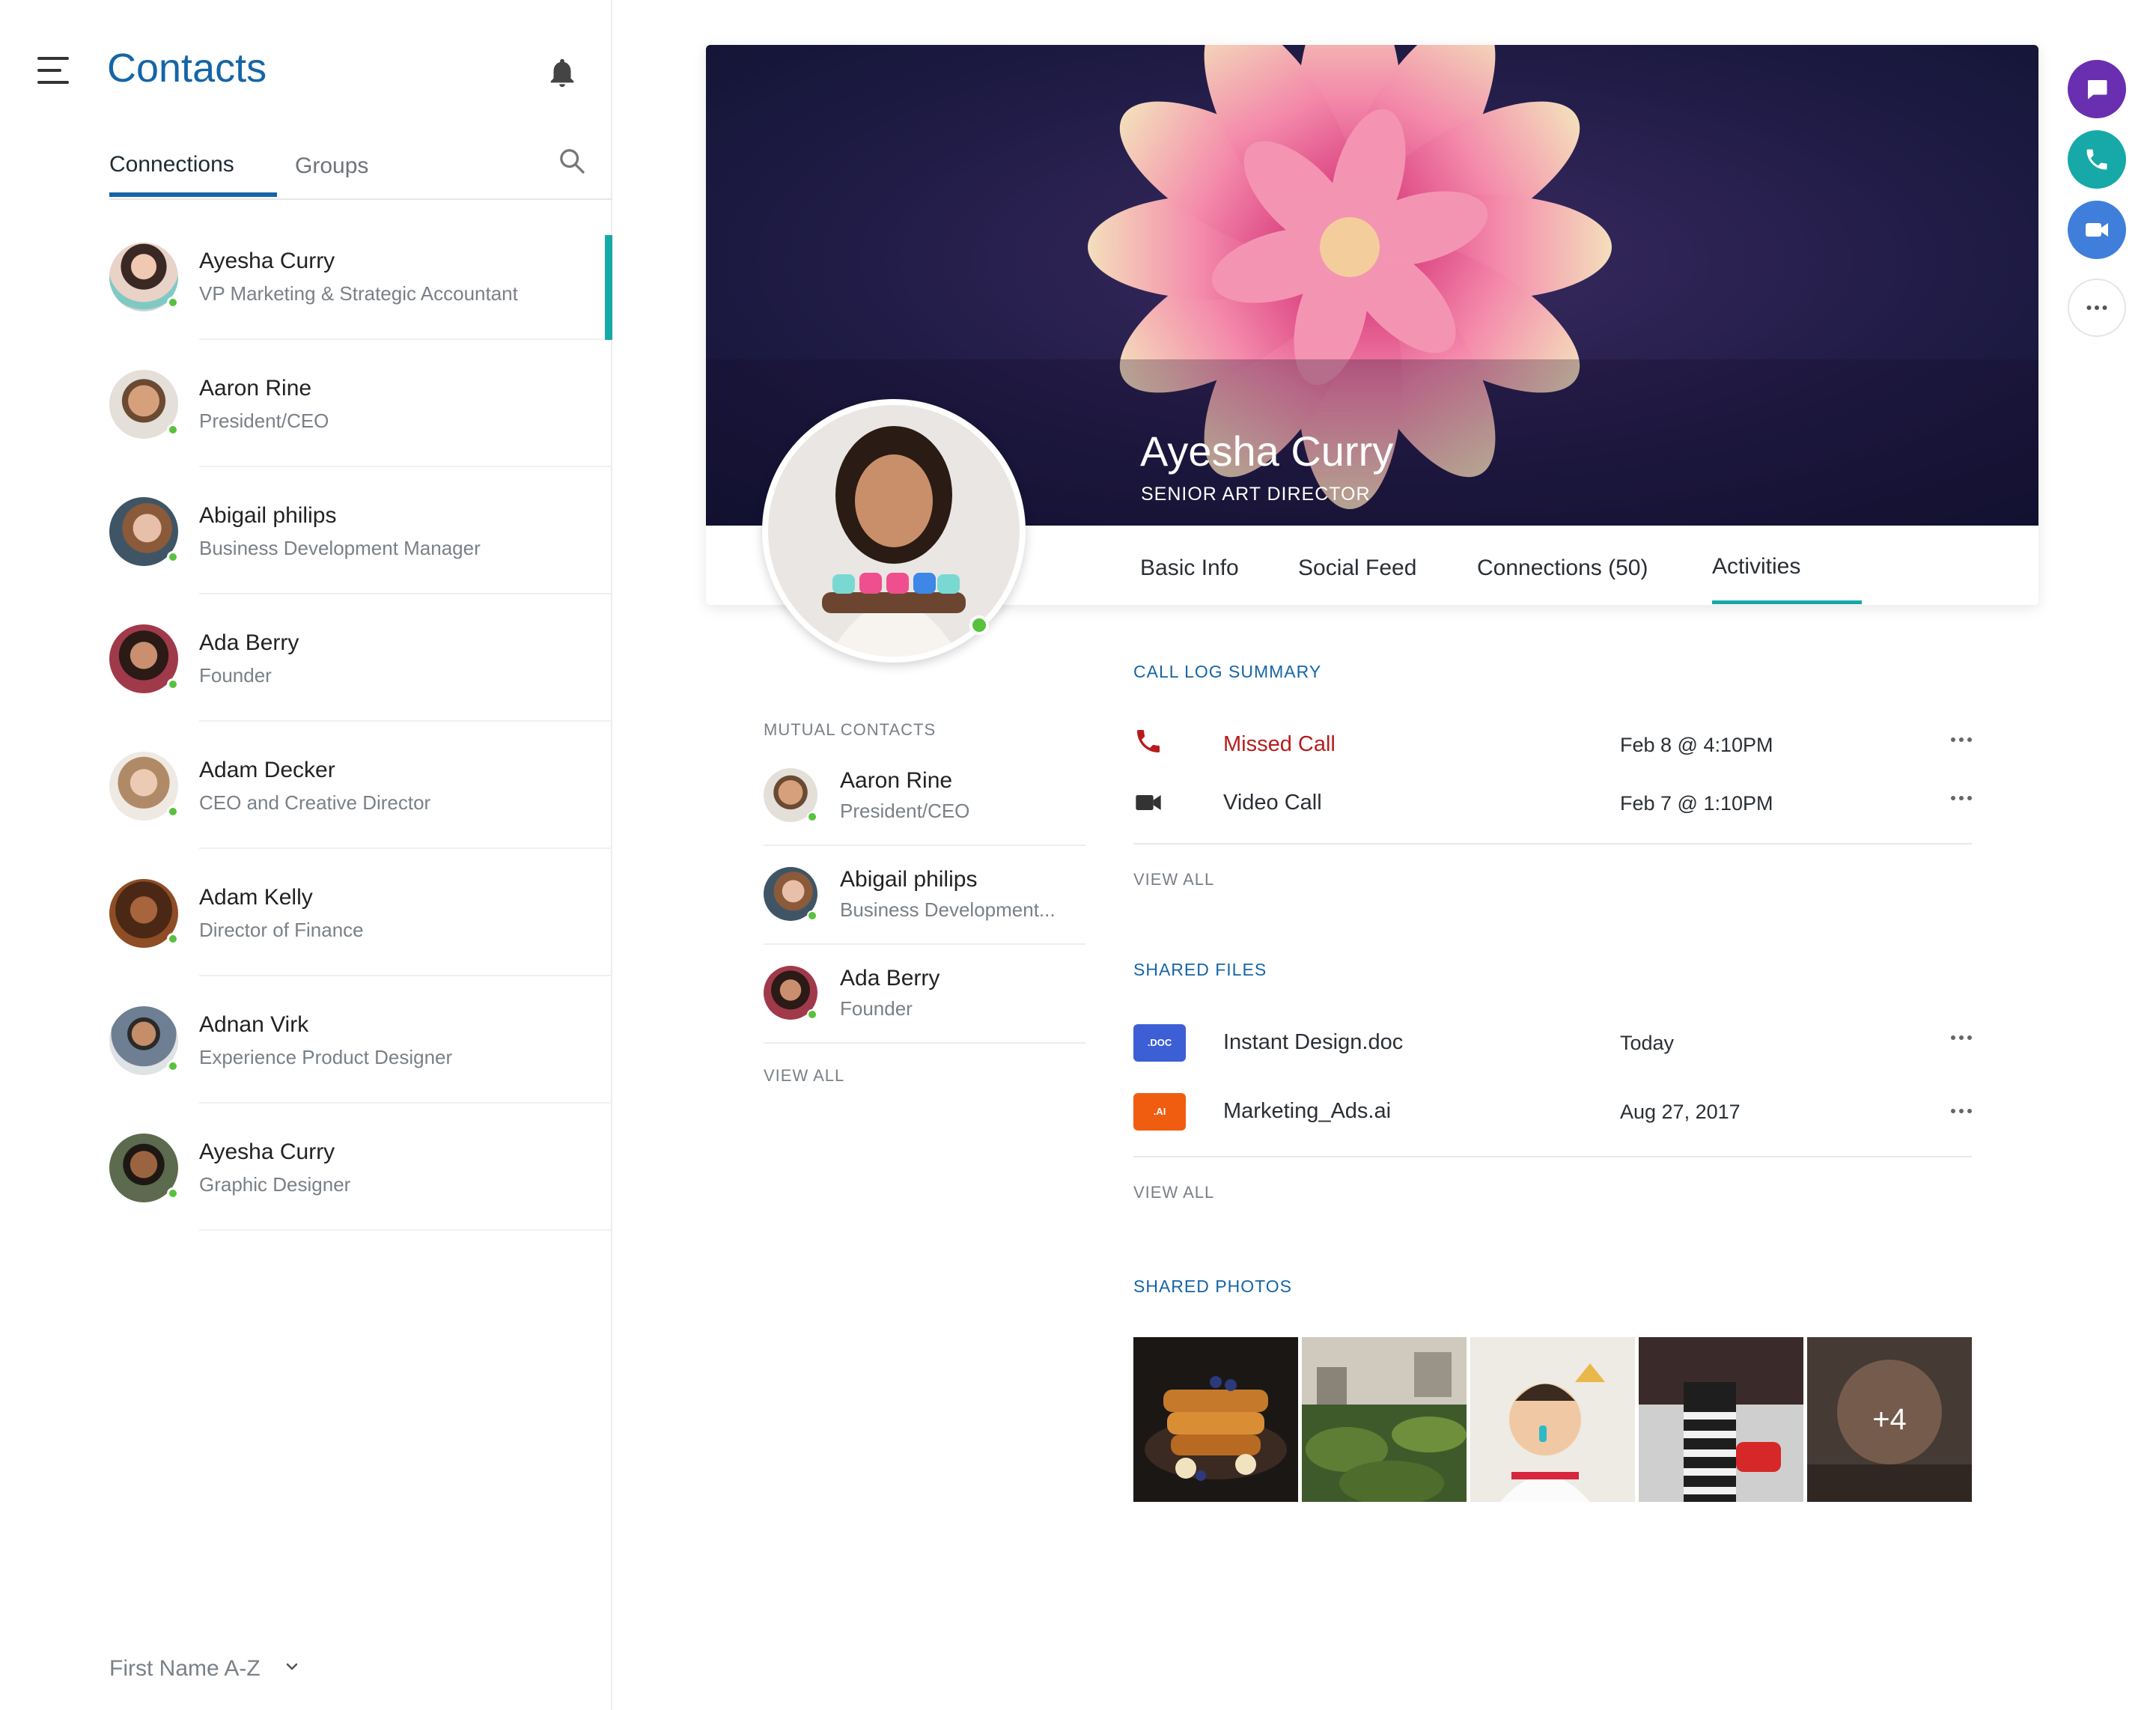 This screenshot has width=2156, height=1710. What do you see at coordinates (1307, 1111) in the screenshot?
I see `file-name: Marketing_Ads.ai` at bounding box center [1307, 1111].